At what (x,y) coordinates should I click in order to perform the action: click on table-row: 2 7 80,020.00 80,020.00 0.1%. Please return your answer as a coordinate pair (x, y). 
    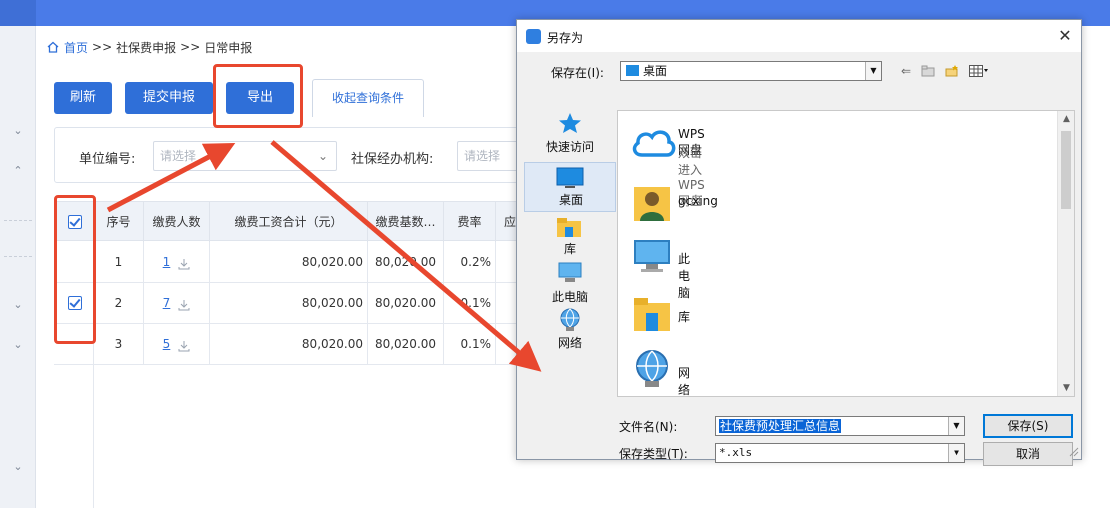
    Looking at the image, I should click on (289, 303).